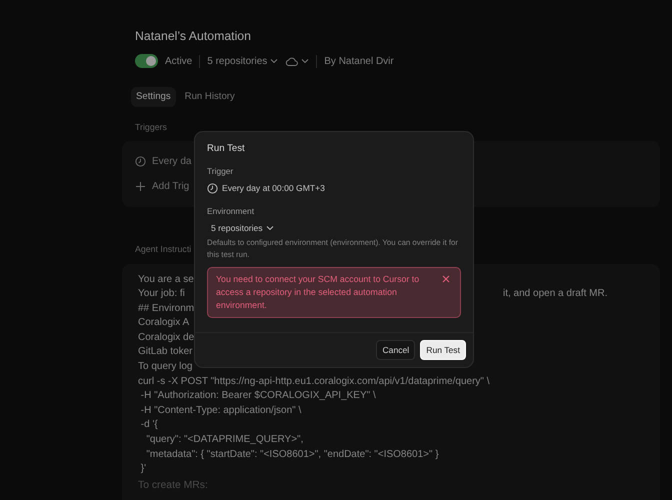 The image size is (672, 500). What do you see at coordinates (146, 61) in the screenshot?
I see `active-toggle` at bounding box center [146, 61].